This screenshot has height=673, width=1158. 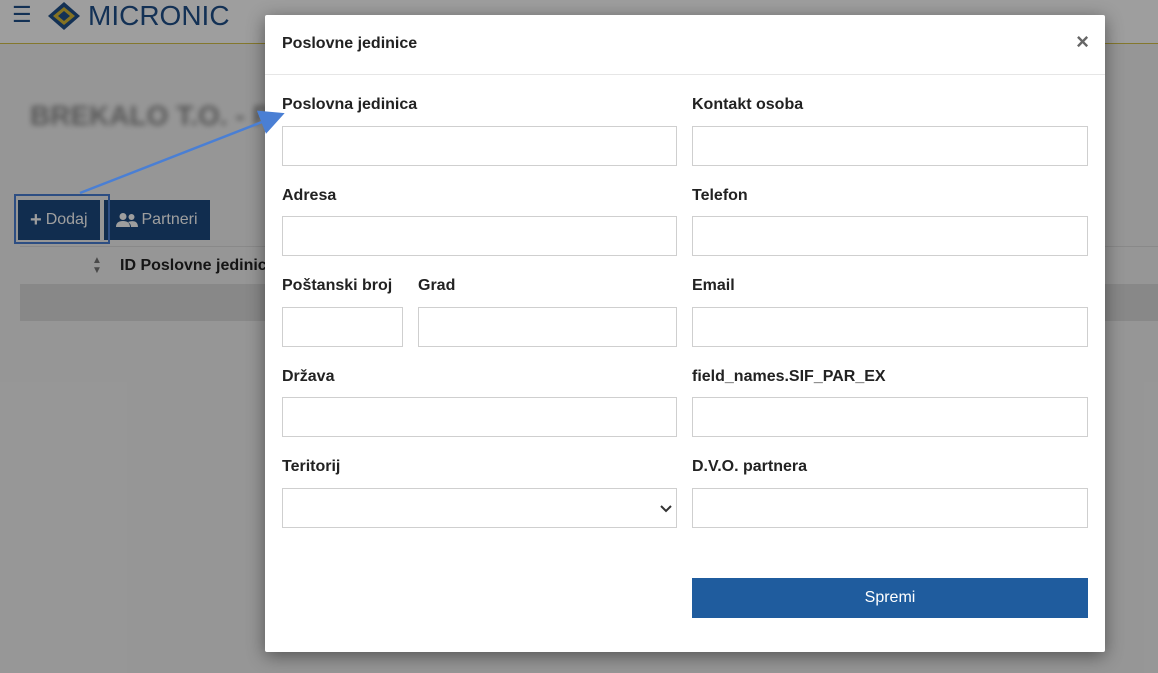 I want to click on telefon-label: Telefon, so click(x=720, y=195).